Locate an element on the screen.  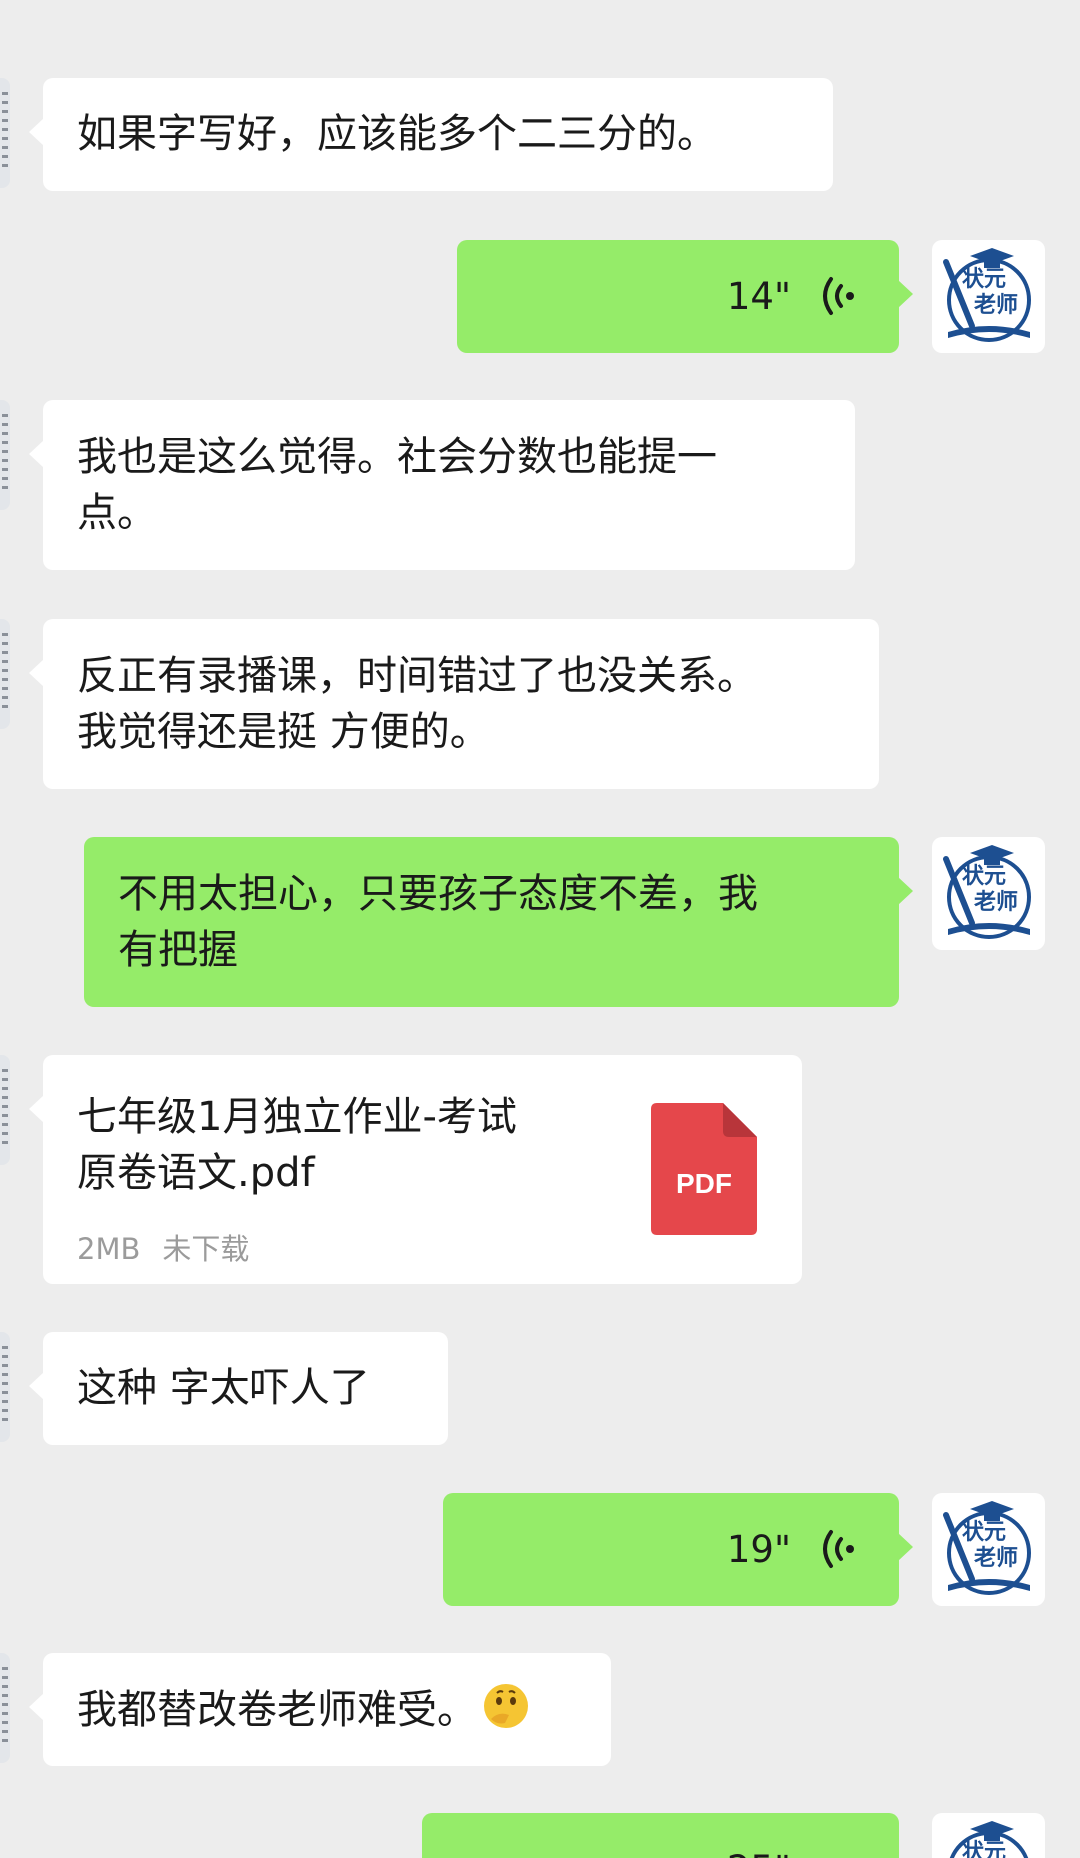
text-message-bubble: 我都替改卷老师难受。 is located at coordinates (320, 1709).